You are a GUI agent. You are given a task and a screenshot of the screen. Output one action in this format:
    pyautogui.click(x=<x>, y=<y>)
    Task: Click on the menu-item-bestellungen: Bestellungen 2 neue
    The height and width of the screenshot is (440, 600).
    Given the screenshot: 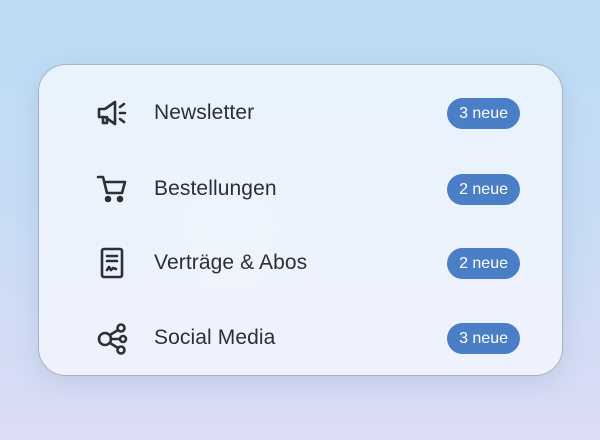 What is the action you would take?
    pyautogui.click(x=300, y=189)
    